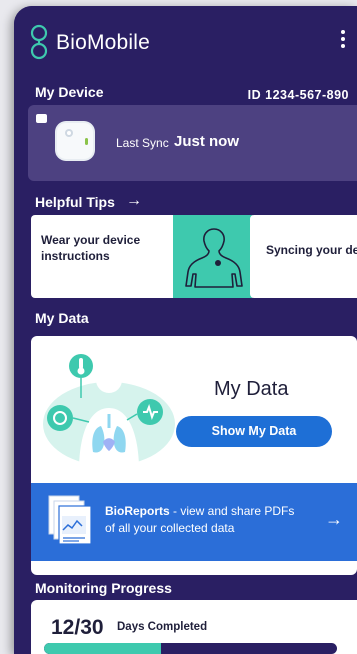 Image resolution: width=357 pixels, height=654 pixels. What do you see at coordinates (190, 648) in the screenshot?
I see `progress-bar` at bounding box center [190, 648].